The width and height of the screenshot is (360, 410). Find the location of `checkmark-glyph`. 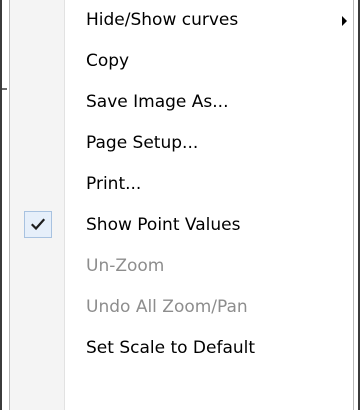

checkmark-glyph is located at coordinates (38, 224).